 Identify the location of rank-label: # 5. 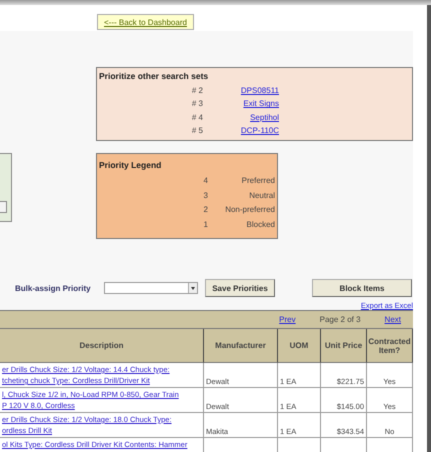
(196, 130).